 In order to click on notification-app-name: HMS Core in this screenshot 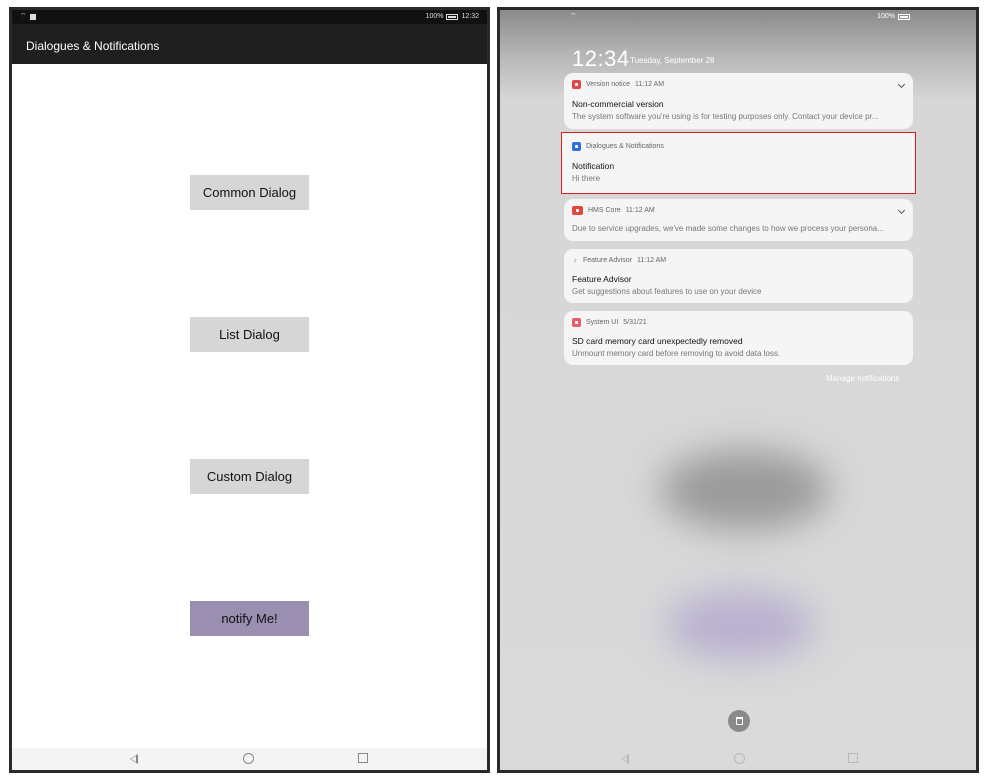, I will do `click(604, 210)`.